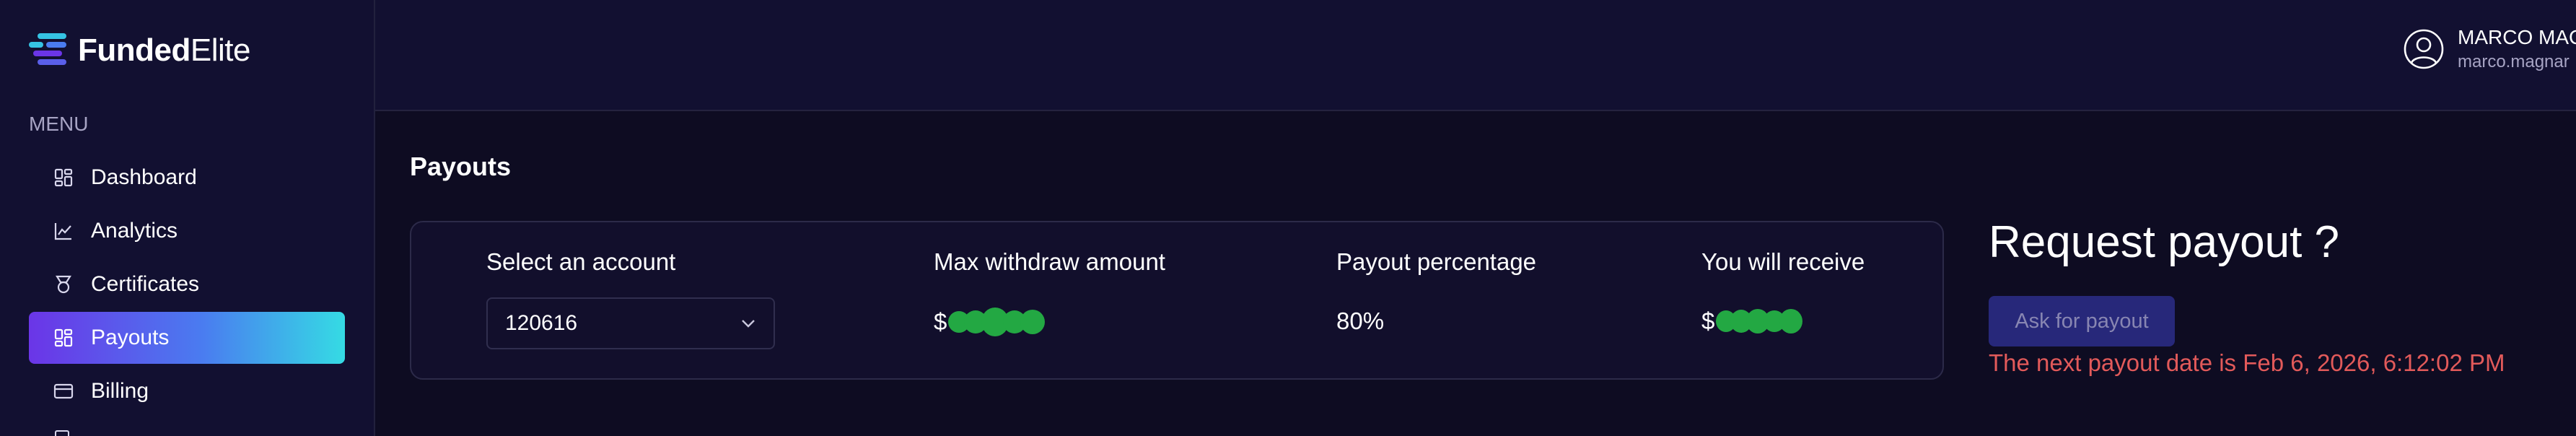 The width and height of the screenshot is (2576, 436). I want to click on sidebar-item-label: Analytics, so click(134, 231).